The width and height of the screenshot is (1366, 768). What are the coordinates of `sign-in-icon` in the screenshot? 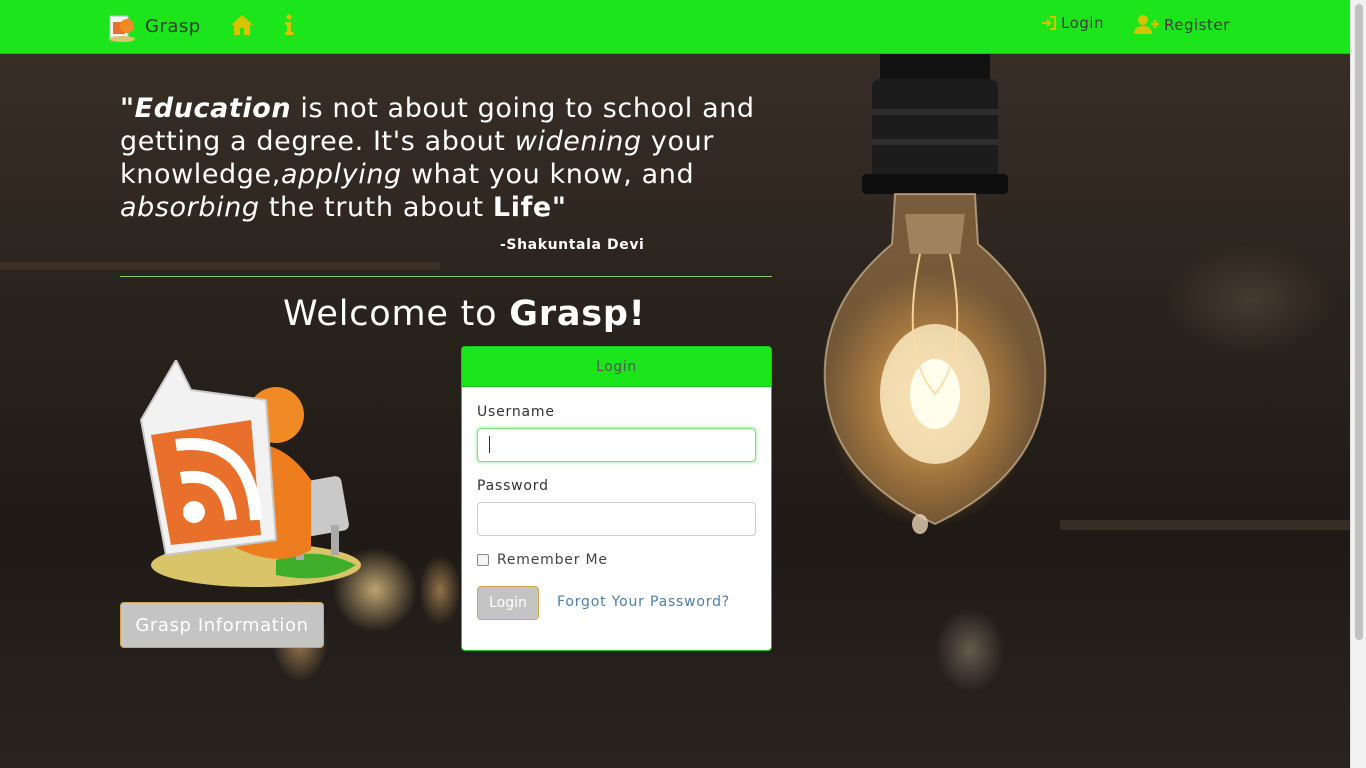 It's located at (1049, 23).